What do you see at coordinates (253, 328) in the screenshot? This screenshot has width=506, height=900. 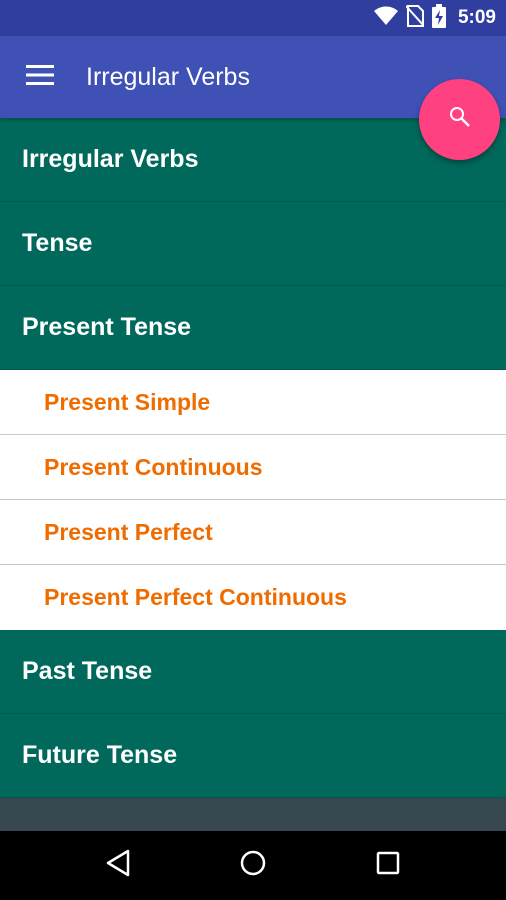 I see `section-present-tense: Present Tense` at bounding box center [253, 328].